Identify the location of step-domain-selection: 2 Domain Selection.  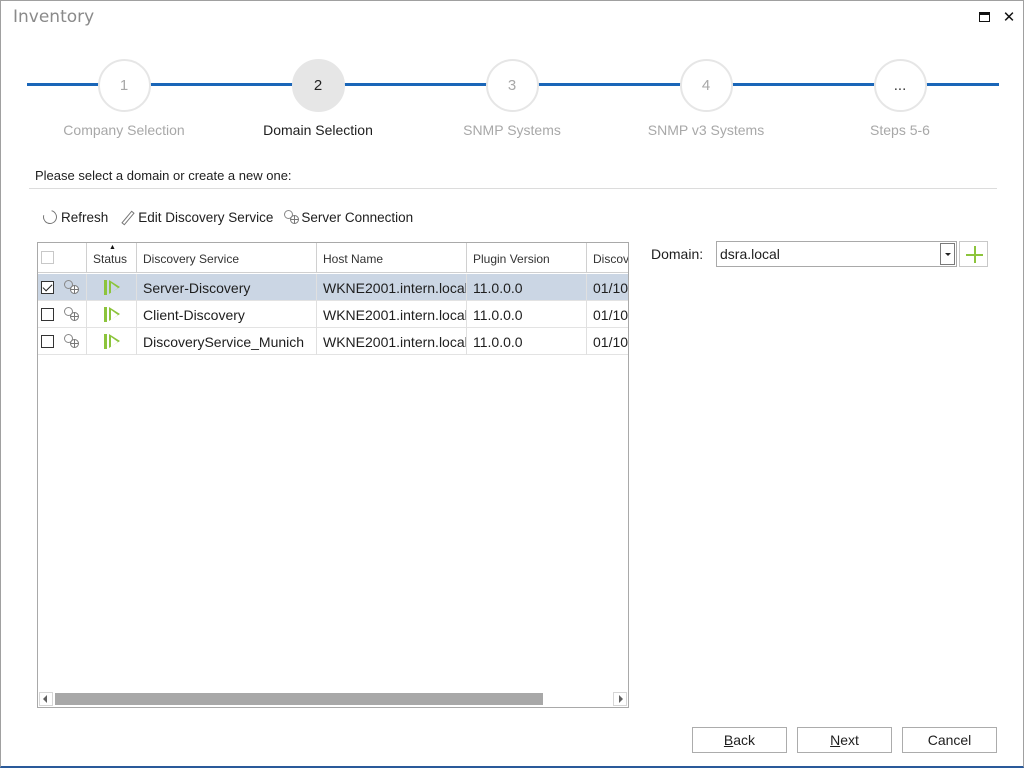
(318, 98).